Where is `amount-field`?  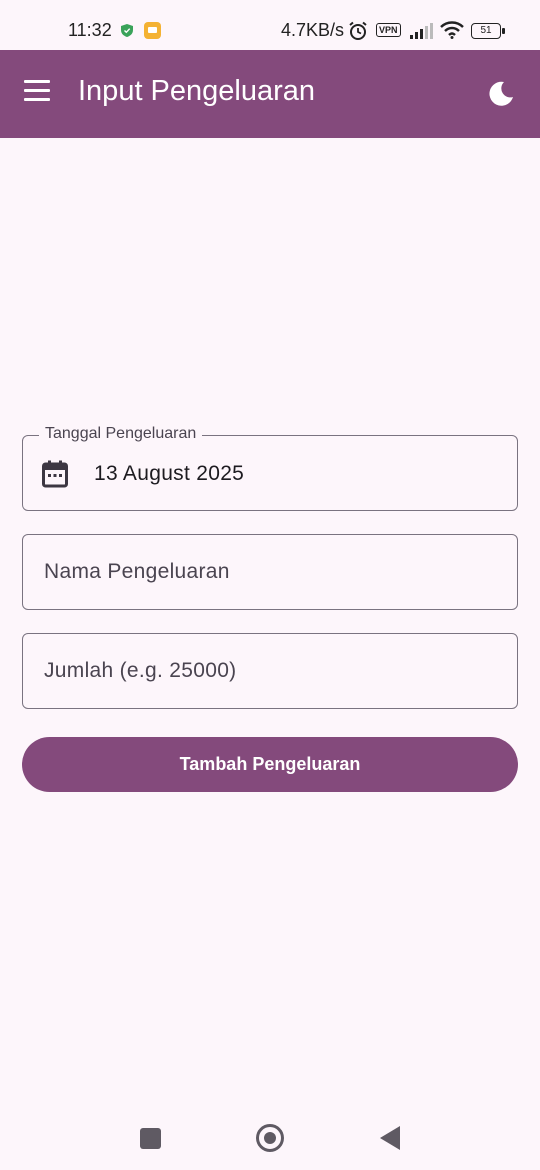
amount-field is located at coordinates (270, 671).